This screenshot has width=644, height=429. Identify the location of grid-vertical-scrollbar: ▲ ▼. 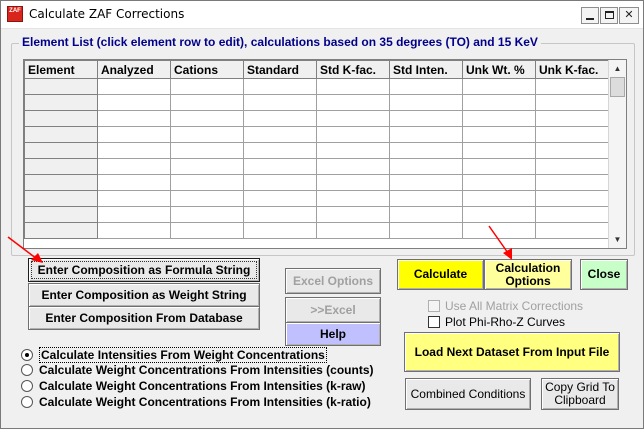
(617, 154).